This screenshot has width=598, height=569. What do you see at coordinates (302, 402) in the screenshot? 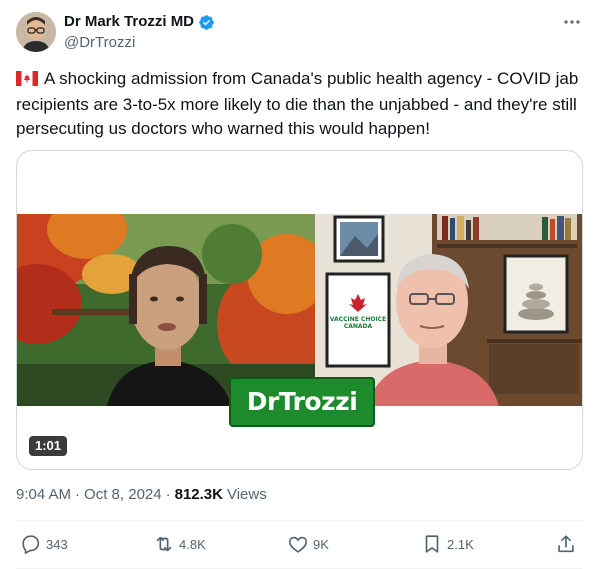
I see `channel-watermark: DrTrozzi` at bounding box center [302, 402].